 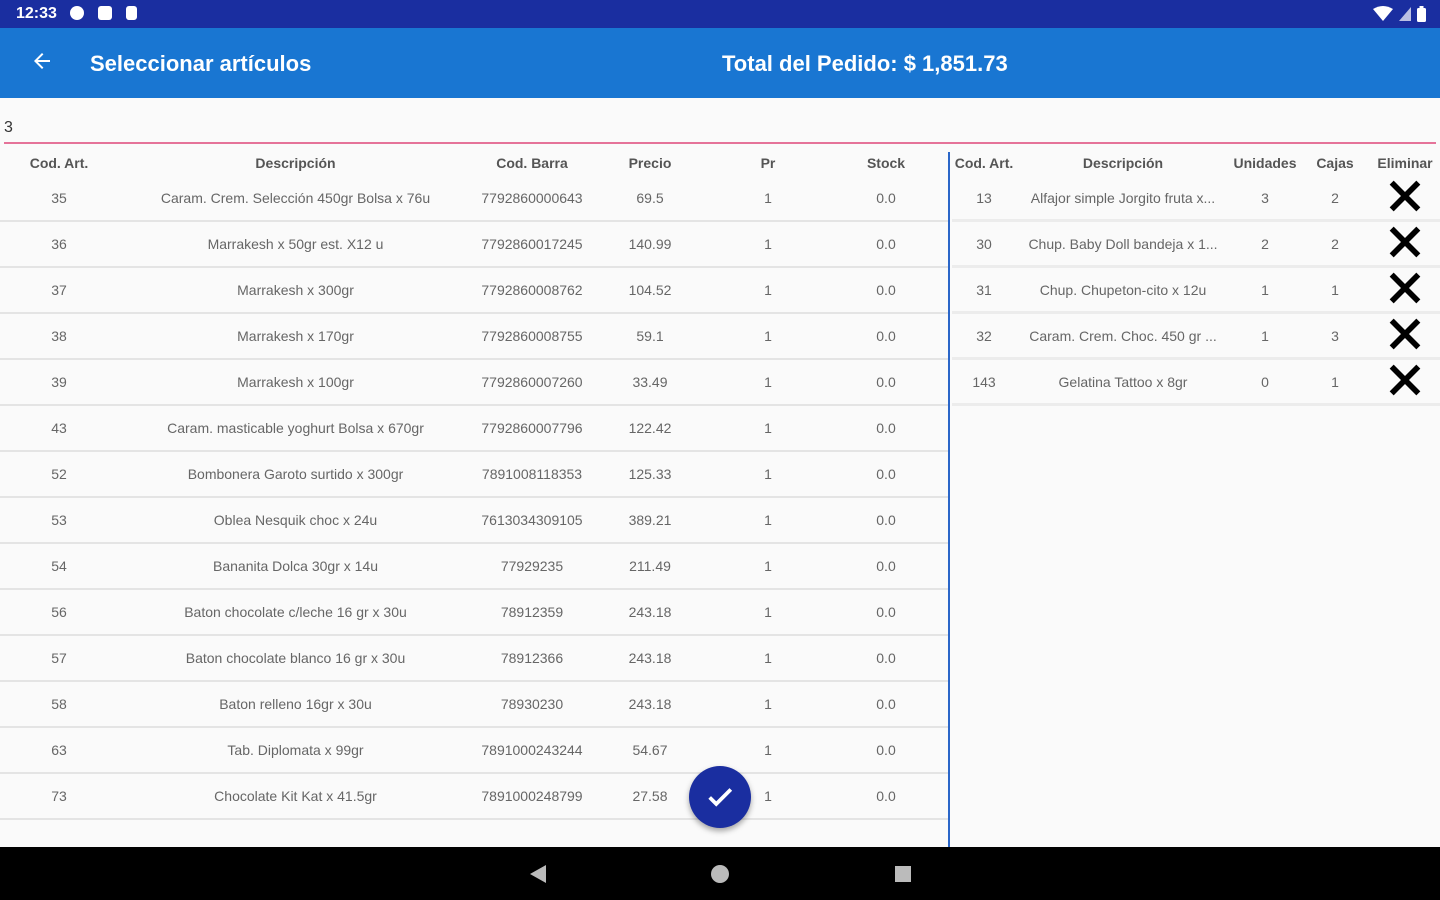 I want to click on cell-descripcion: Gelatina Tattoo x 8gr, so click(x=1123, y=381).